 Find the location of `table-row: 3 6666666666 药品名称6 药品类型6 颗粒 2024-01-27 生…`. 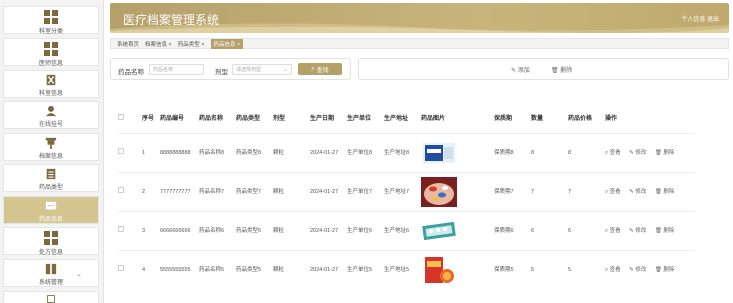

table-row: 3 6666666666 药品名称6 药品类型6 颗粒 2024-01-27 生… is located at coordinates (406, 230).